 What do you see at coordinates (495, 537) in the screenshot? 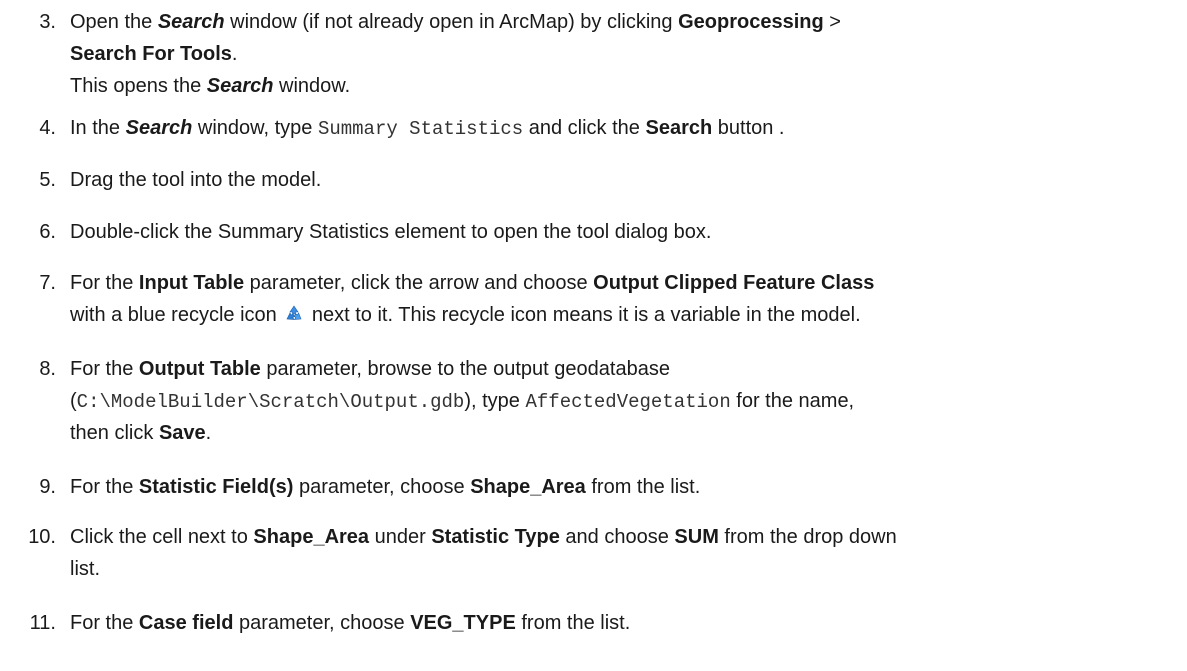
I see `ui-term: Statistic Type` at bounding box center [495, 537].